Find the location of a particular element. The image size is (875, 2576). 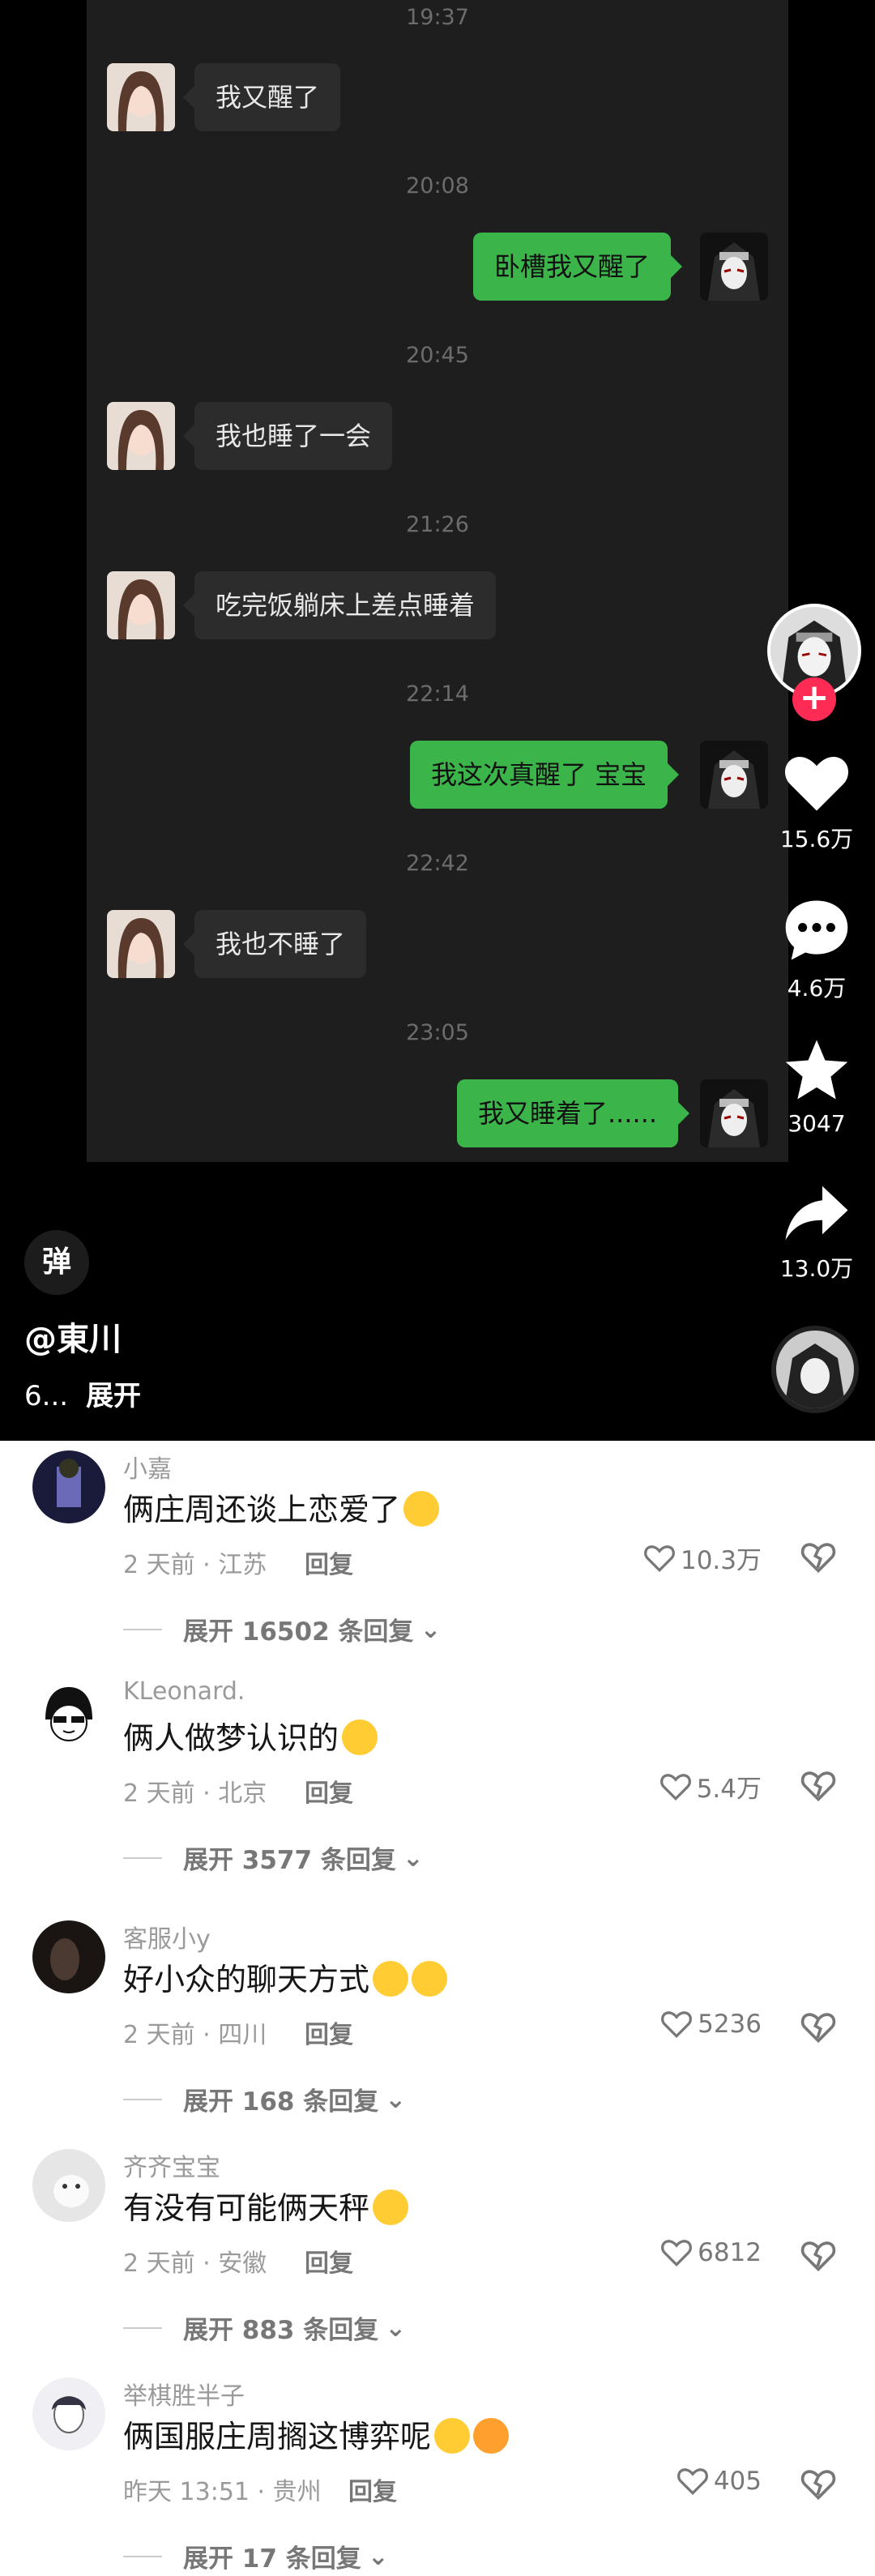

comment-like-count: 10.3万 is located at coordinates (721, 1560).